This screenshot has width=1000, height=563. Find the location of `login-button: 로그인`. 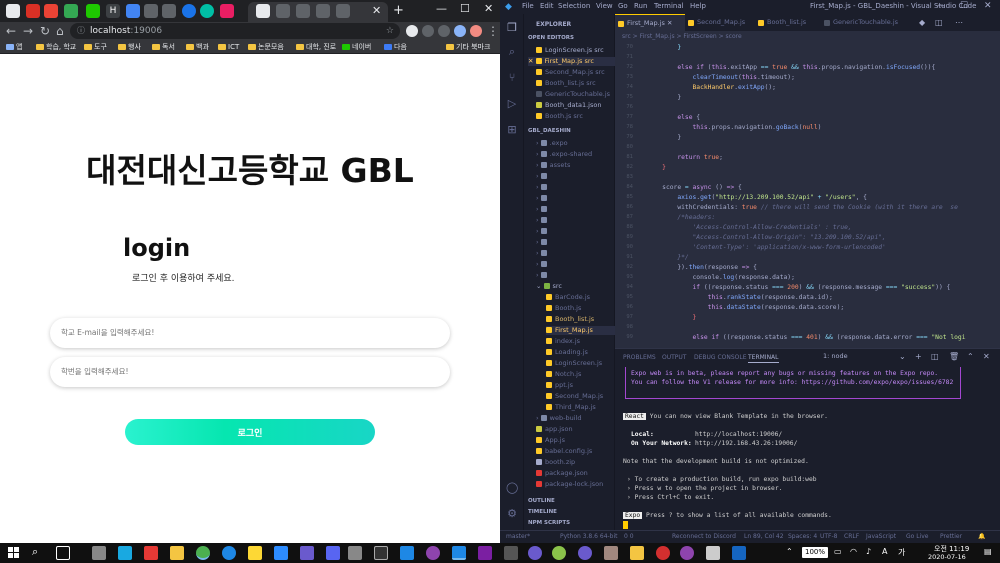

login-button: 로그인 is located at coordinates (250, 432).